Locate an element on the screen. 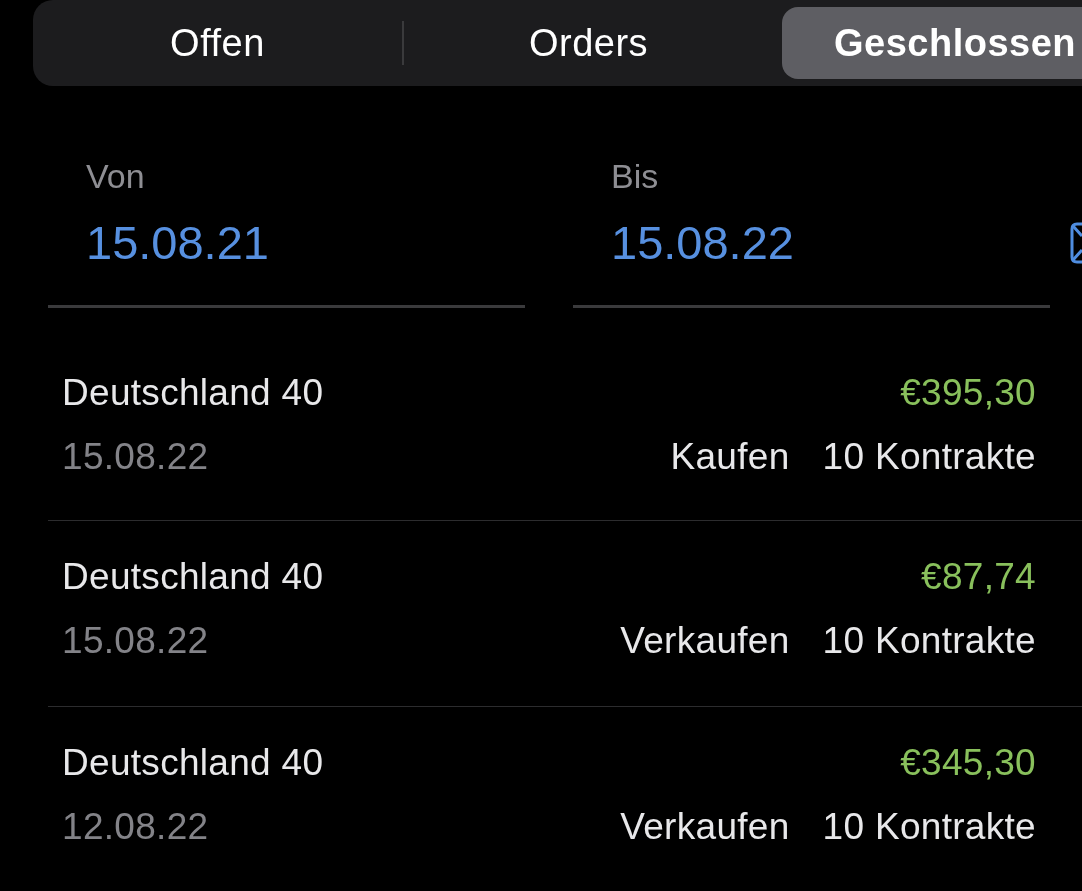 The height and width of the screenshot is (891, 1082). date-field: Bis 15.08.22 is located at coordinates (811, 232).